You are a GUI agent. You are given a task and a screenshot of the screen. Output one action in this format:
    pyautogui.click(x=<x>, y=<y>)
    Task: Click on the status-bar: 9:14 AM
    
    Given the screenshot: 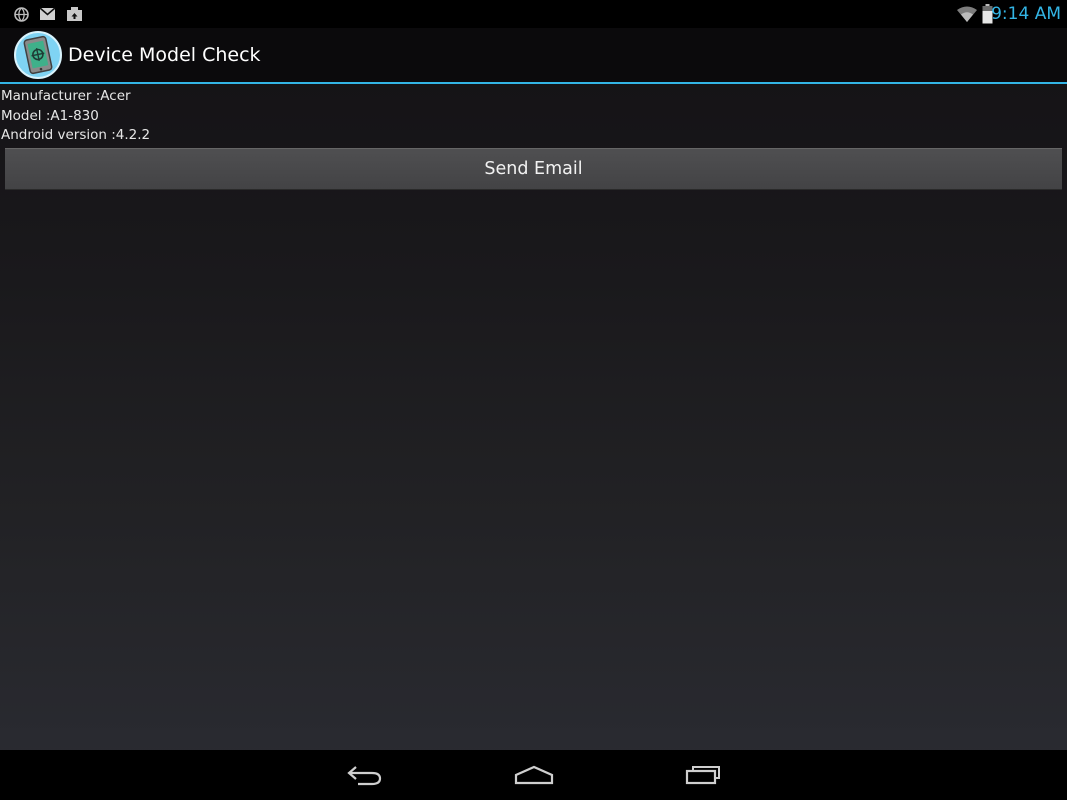 What is the action you would take?
    pyautogui.click(x=533, y=14)
    